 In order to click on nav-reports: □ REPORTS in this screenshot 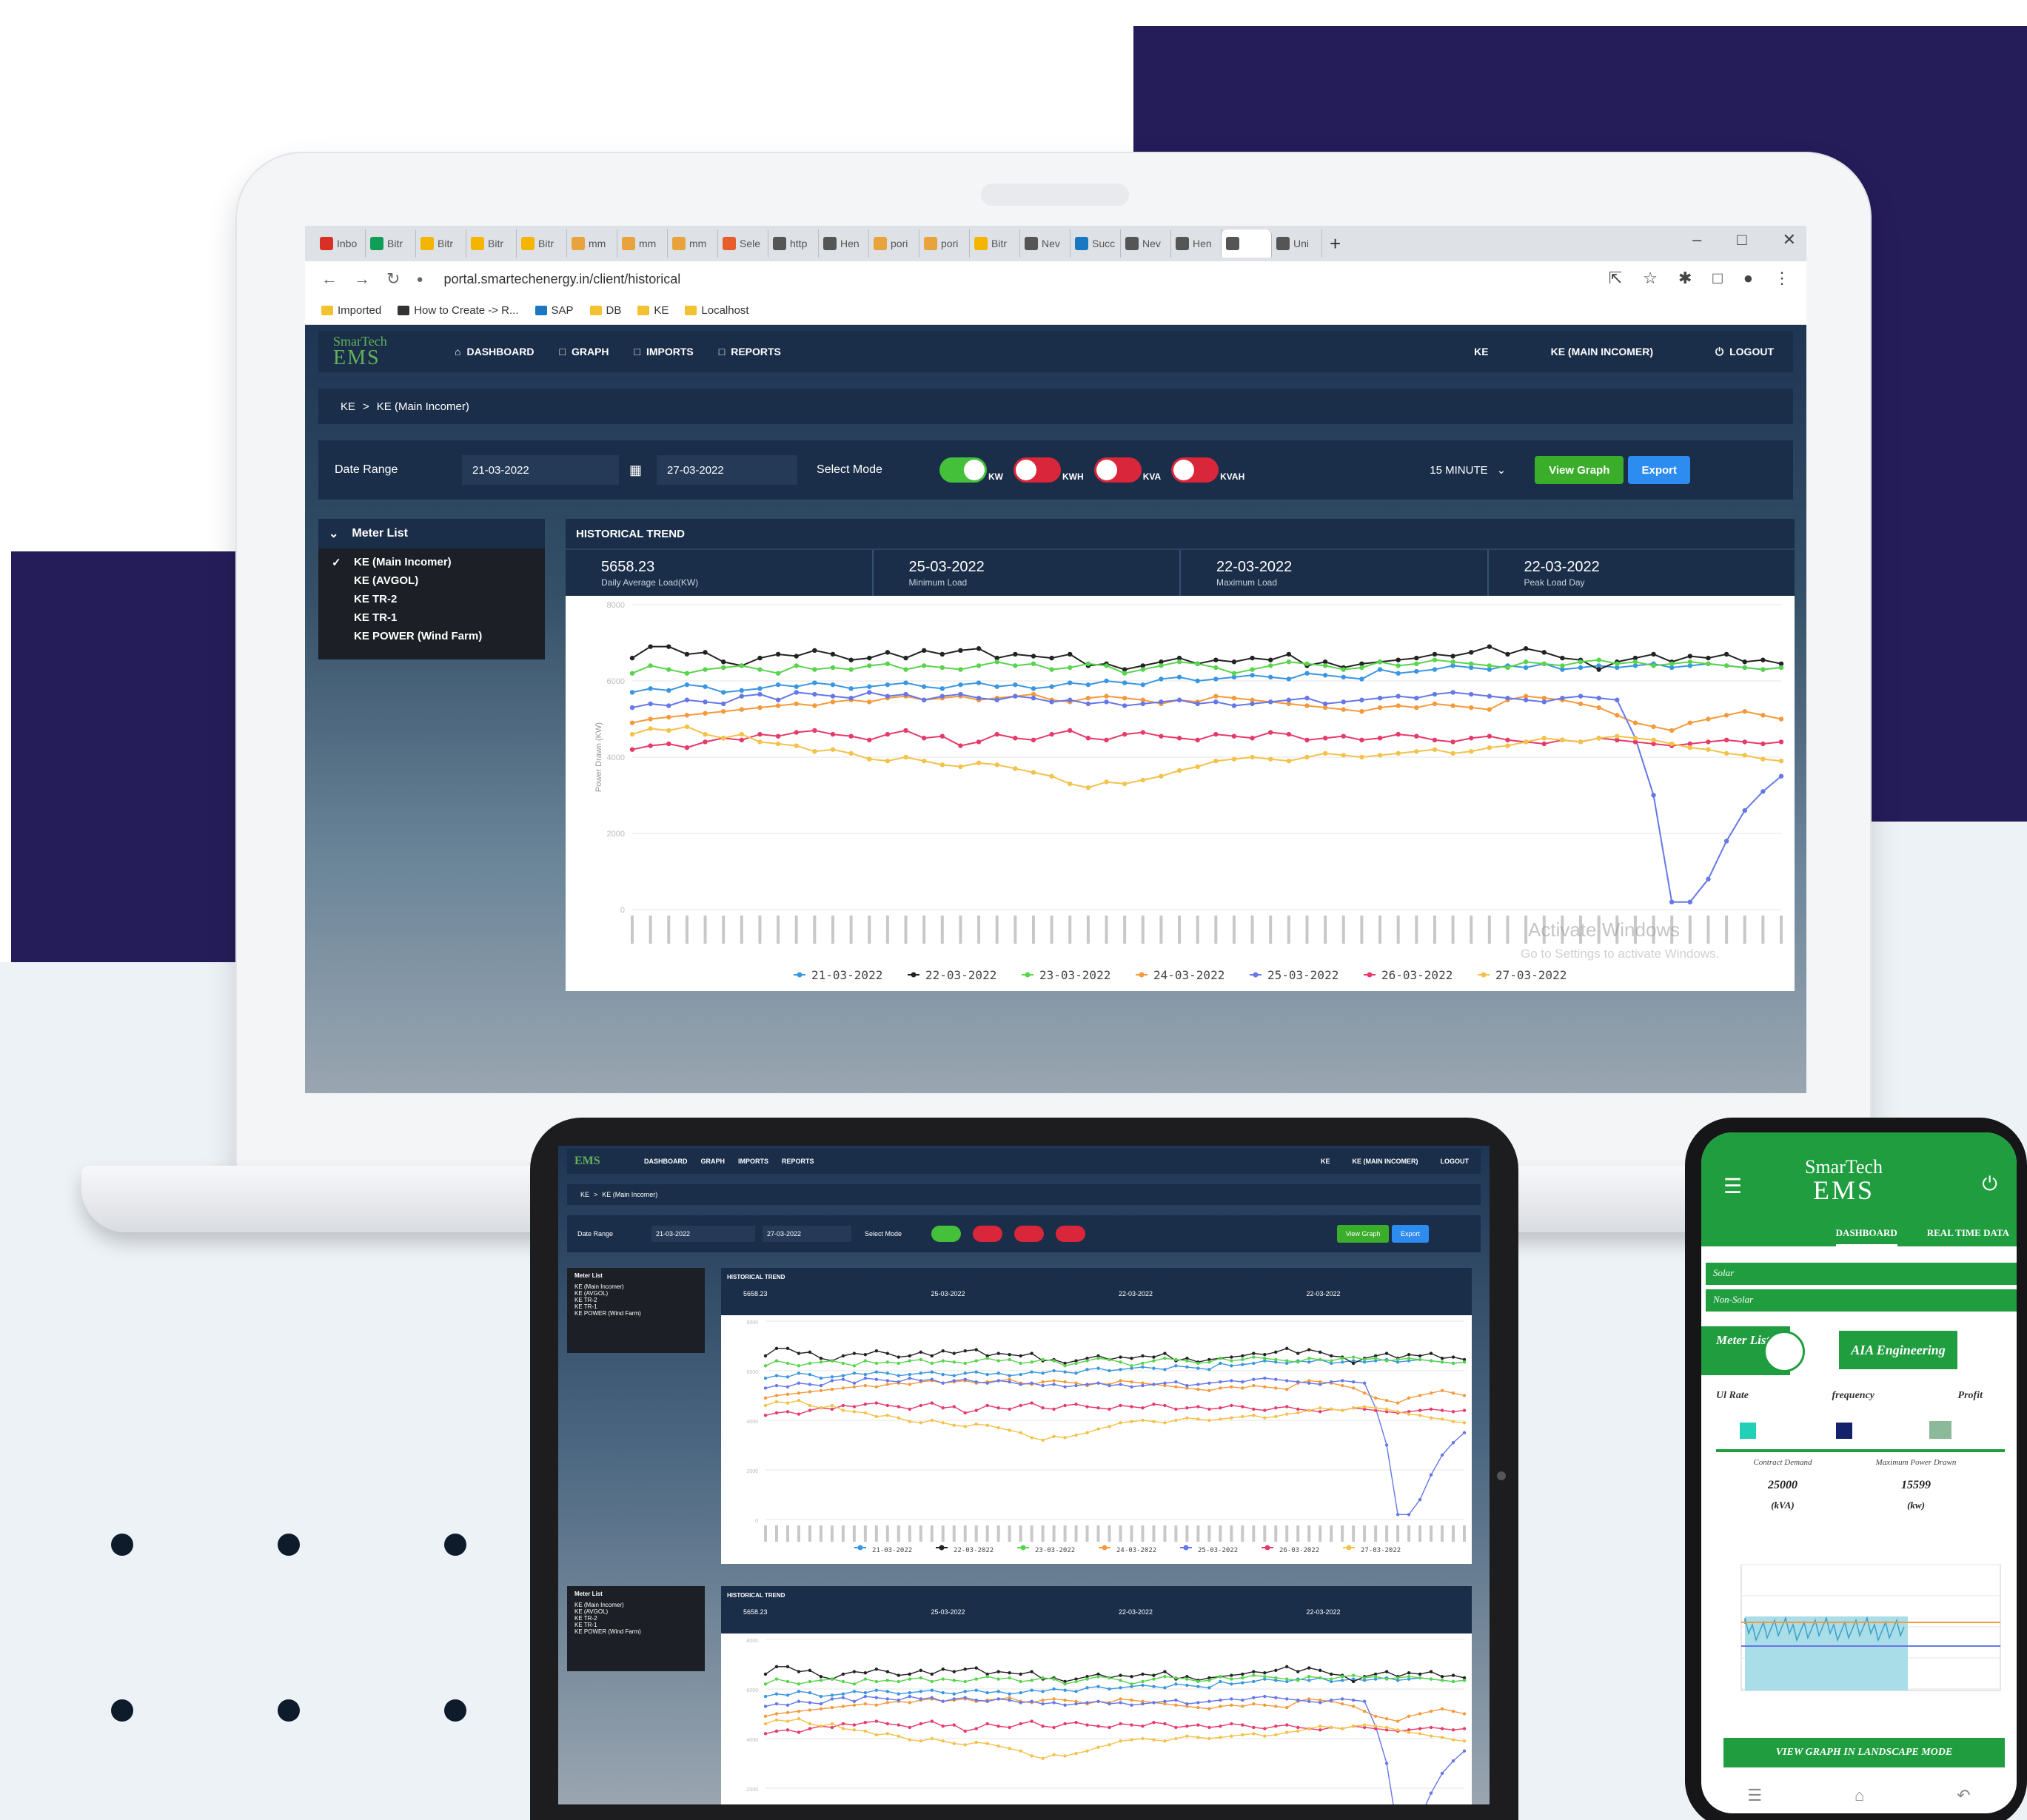, I will do `click(750, 351)`.